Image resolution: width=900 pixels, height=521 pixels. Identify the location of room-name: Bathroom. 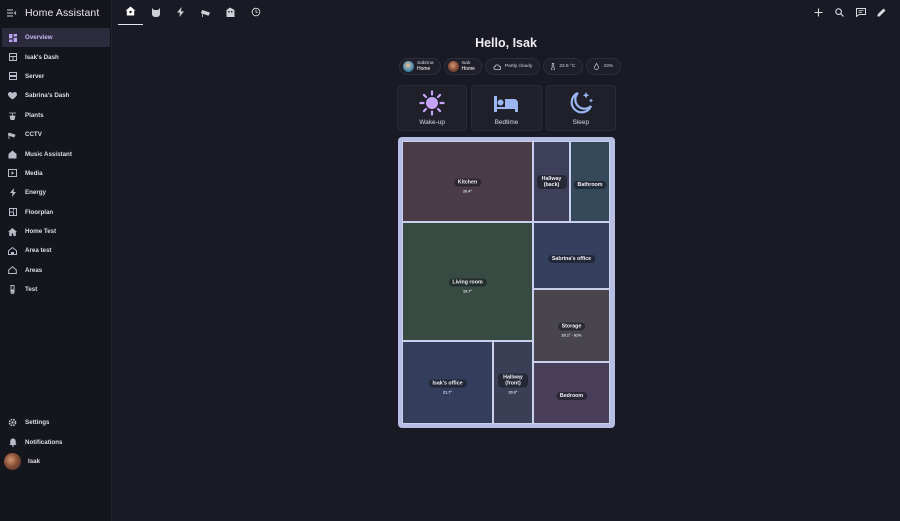
(590, 184).